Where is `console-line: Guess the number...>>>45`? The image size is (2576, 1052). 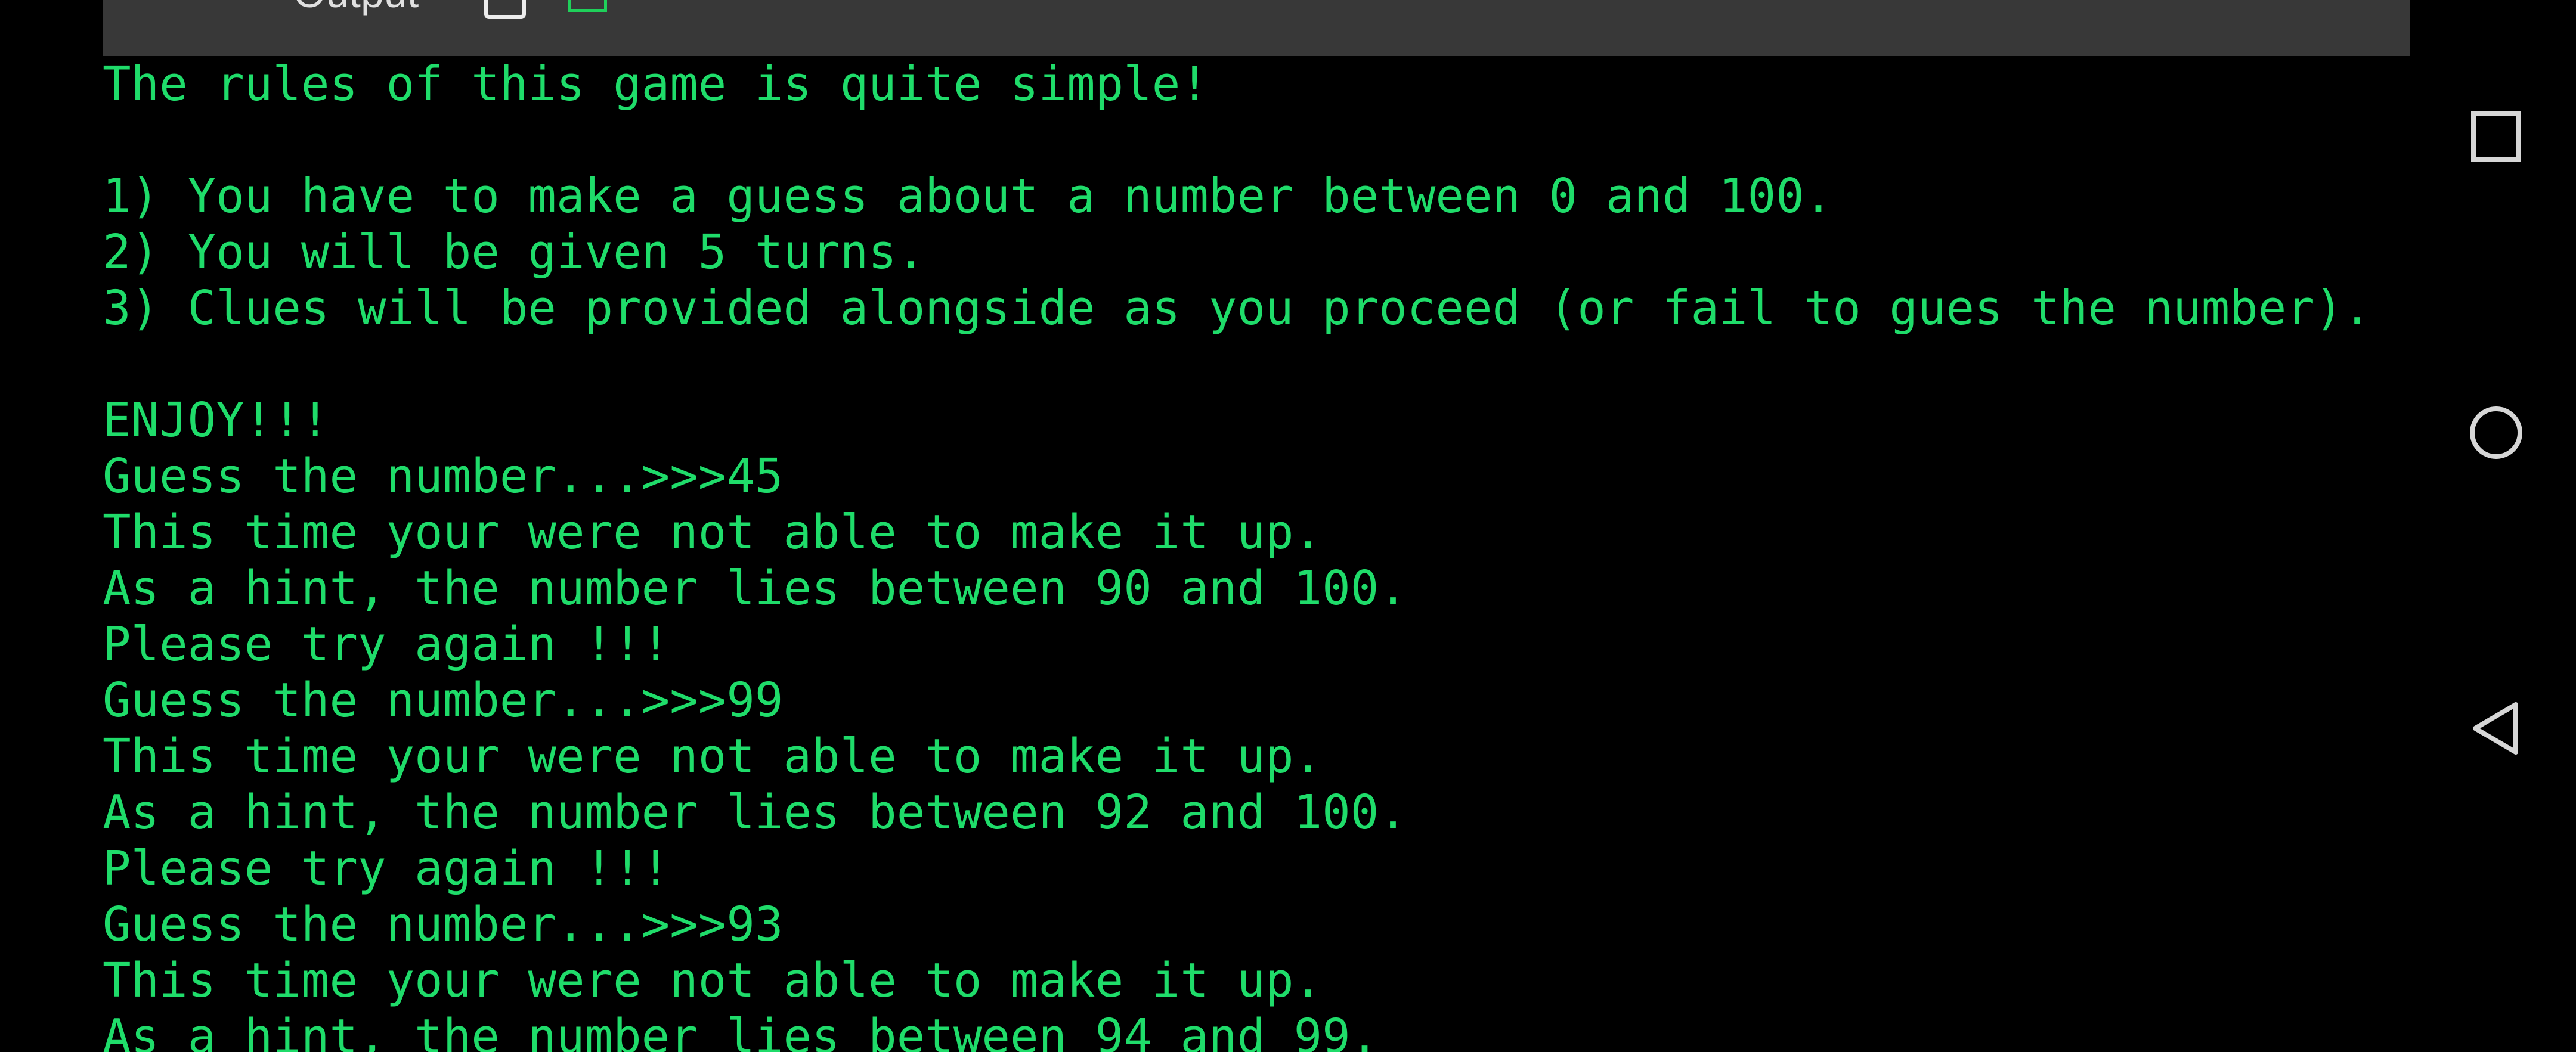 console-line: Guess the number...>>>45 is located at coordinates (443, 476).